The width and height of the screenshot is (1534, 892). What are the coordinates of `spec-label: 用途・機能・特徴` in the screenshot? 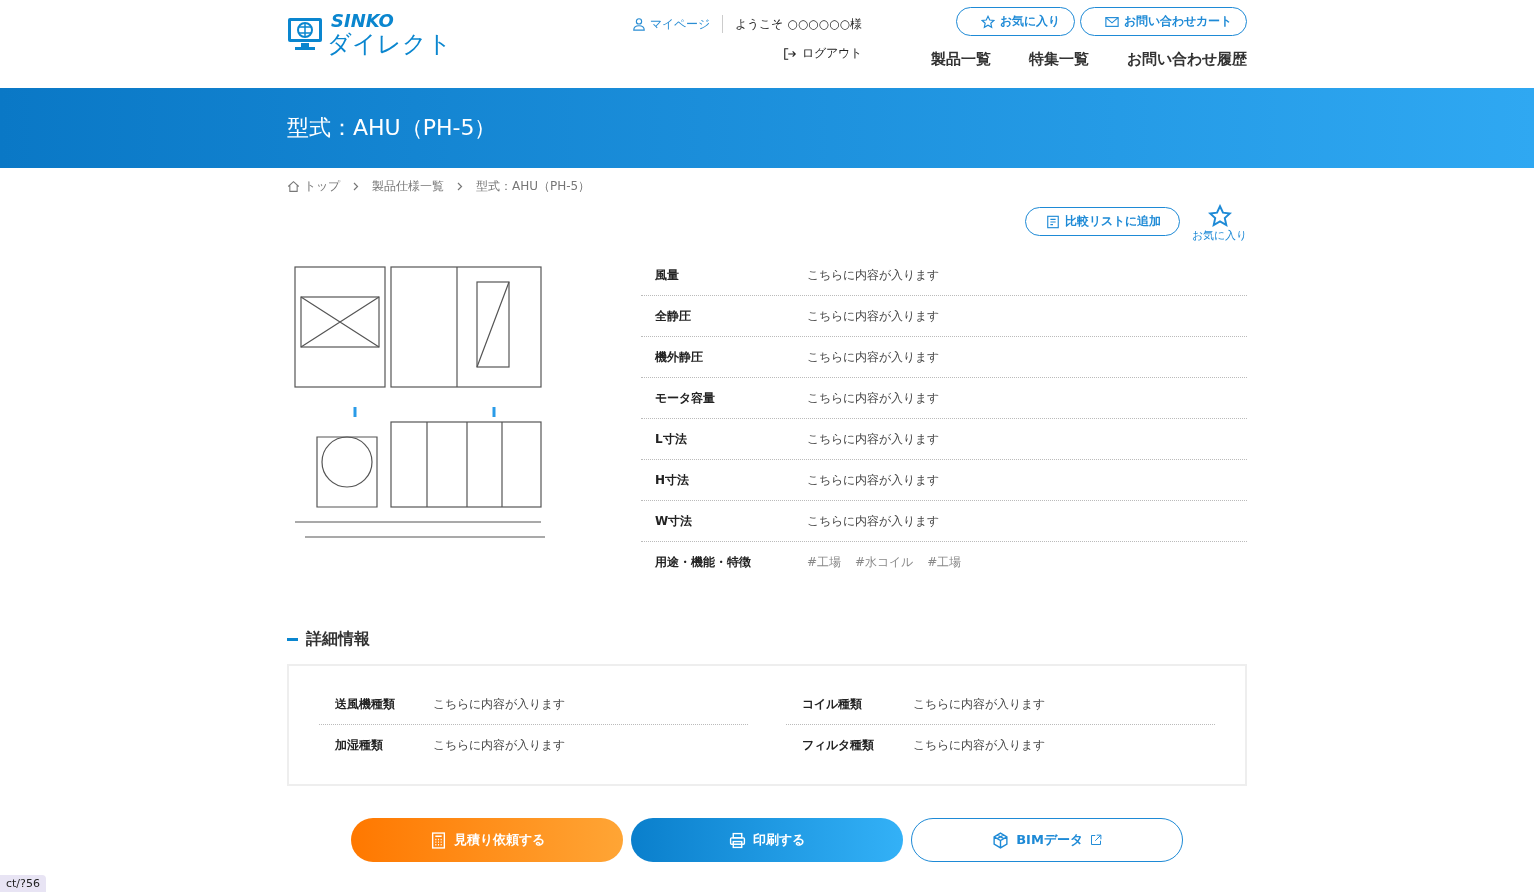 It's located at (703, 562).